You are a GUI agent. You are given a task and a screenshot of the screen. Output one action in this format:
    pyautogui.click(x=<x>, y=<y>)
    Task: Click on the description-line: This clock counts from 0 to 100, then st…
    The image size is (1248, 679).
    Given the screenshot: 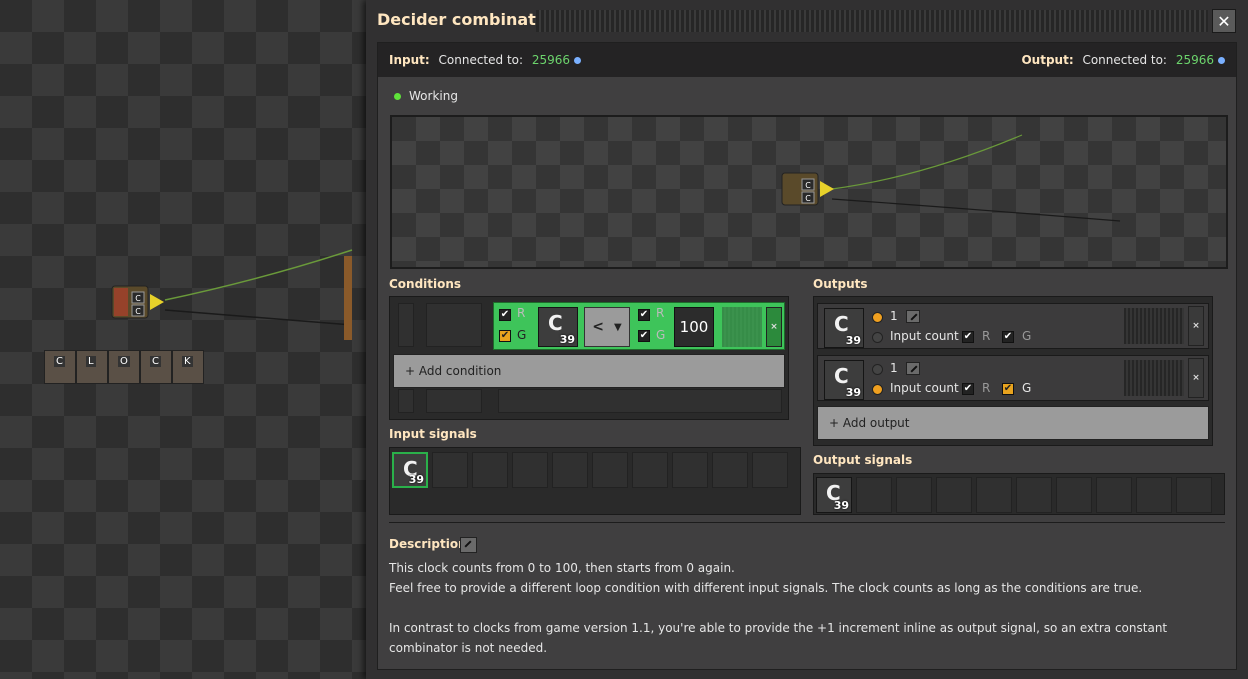 What is the action you would take?
    pyautogui.click(x=562, y=568)
    